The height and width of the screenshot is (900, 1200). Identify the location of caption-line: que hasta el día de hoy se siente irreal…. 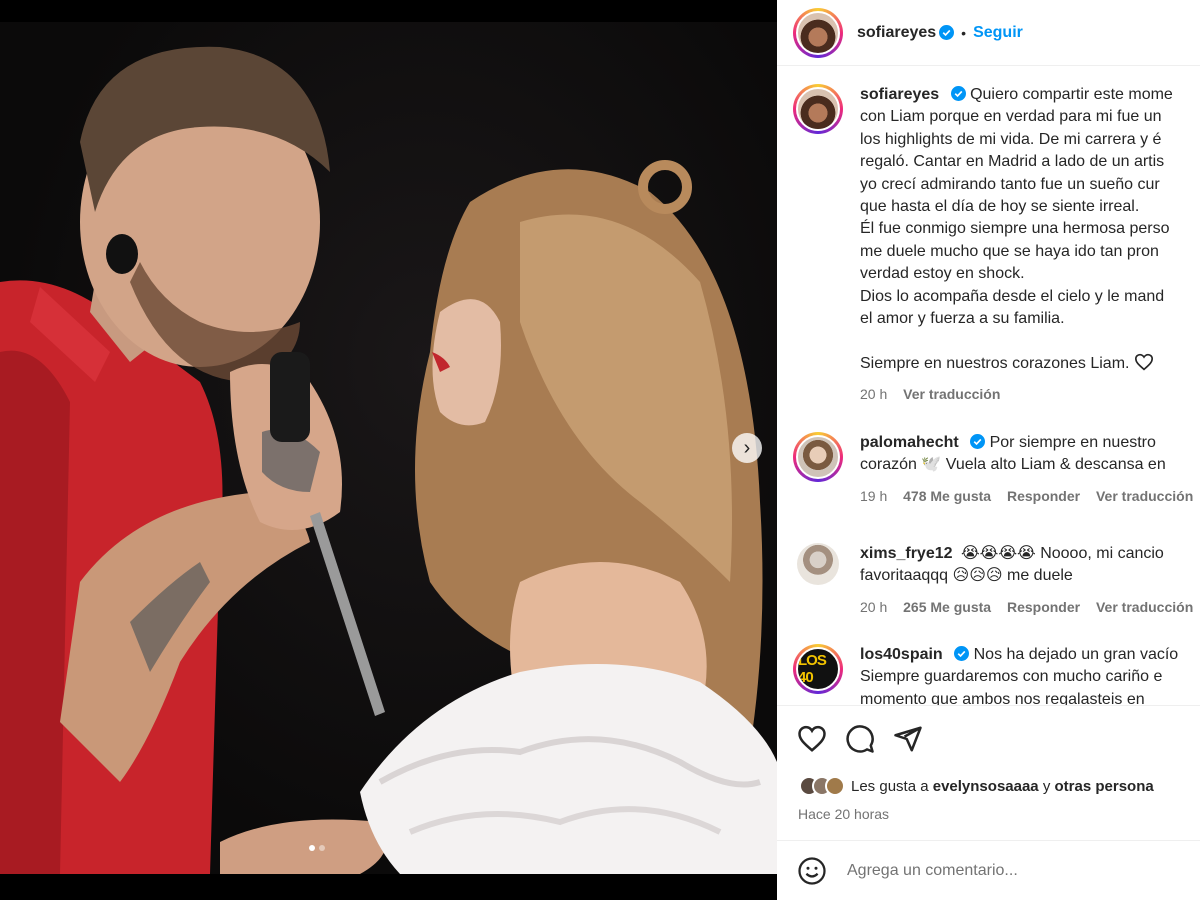
(1000, 207).